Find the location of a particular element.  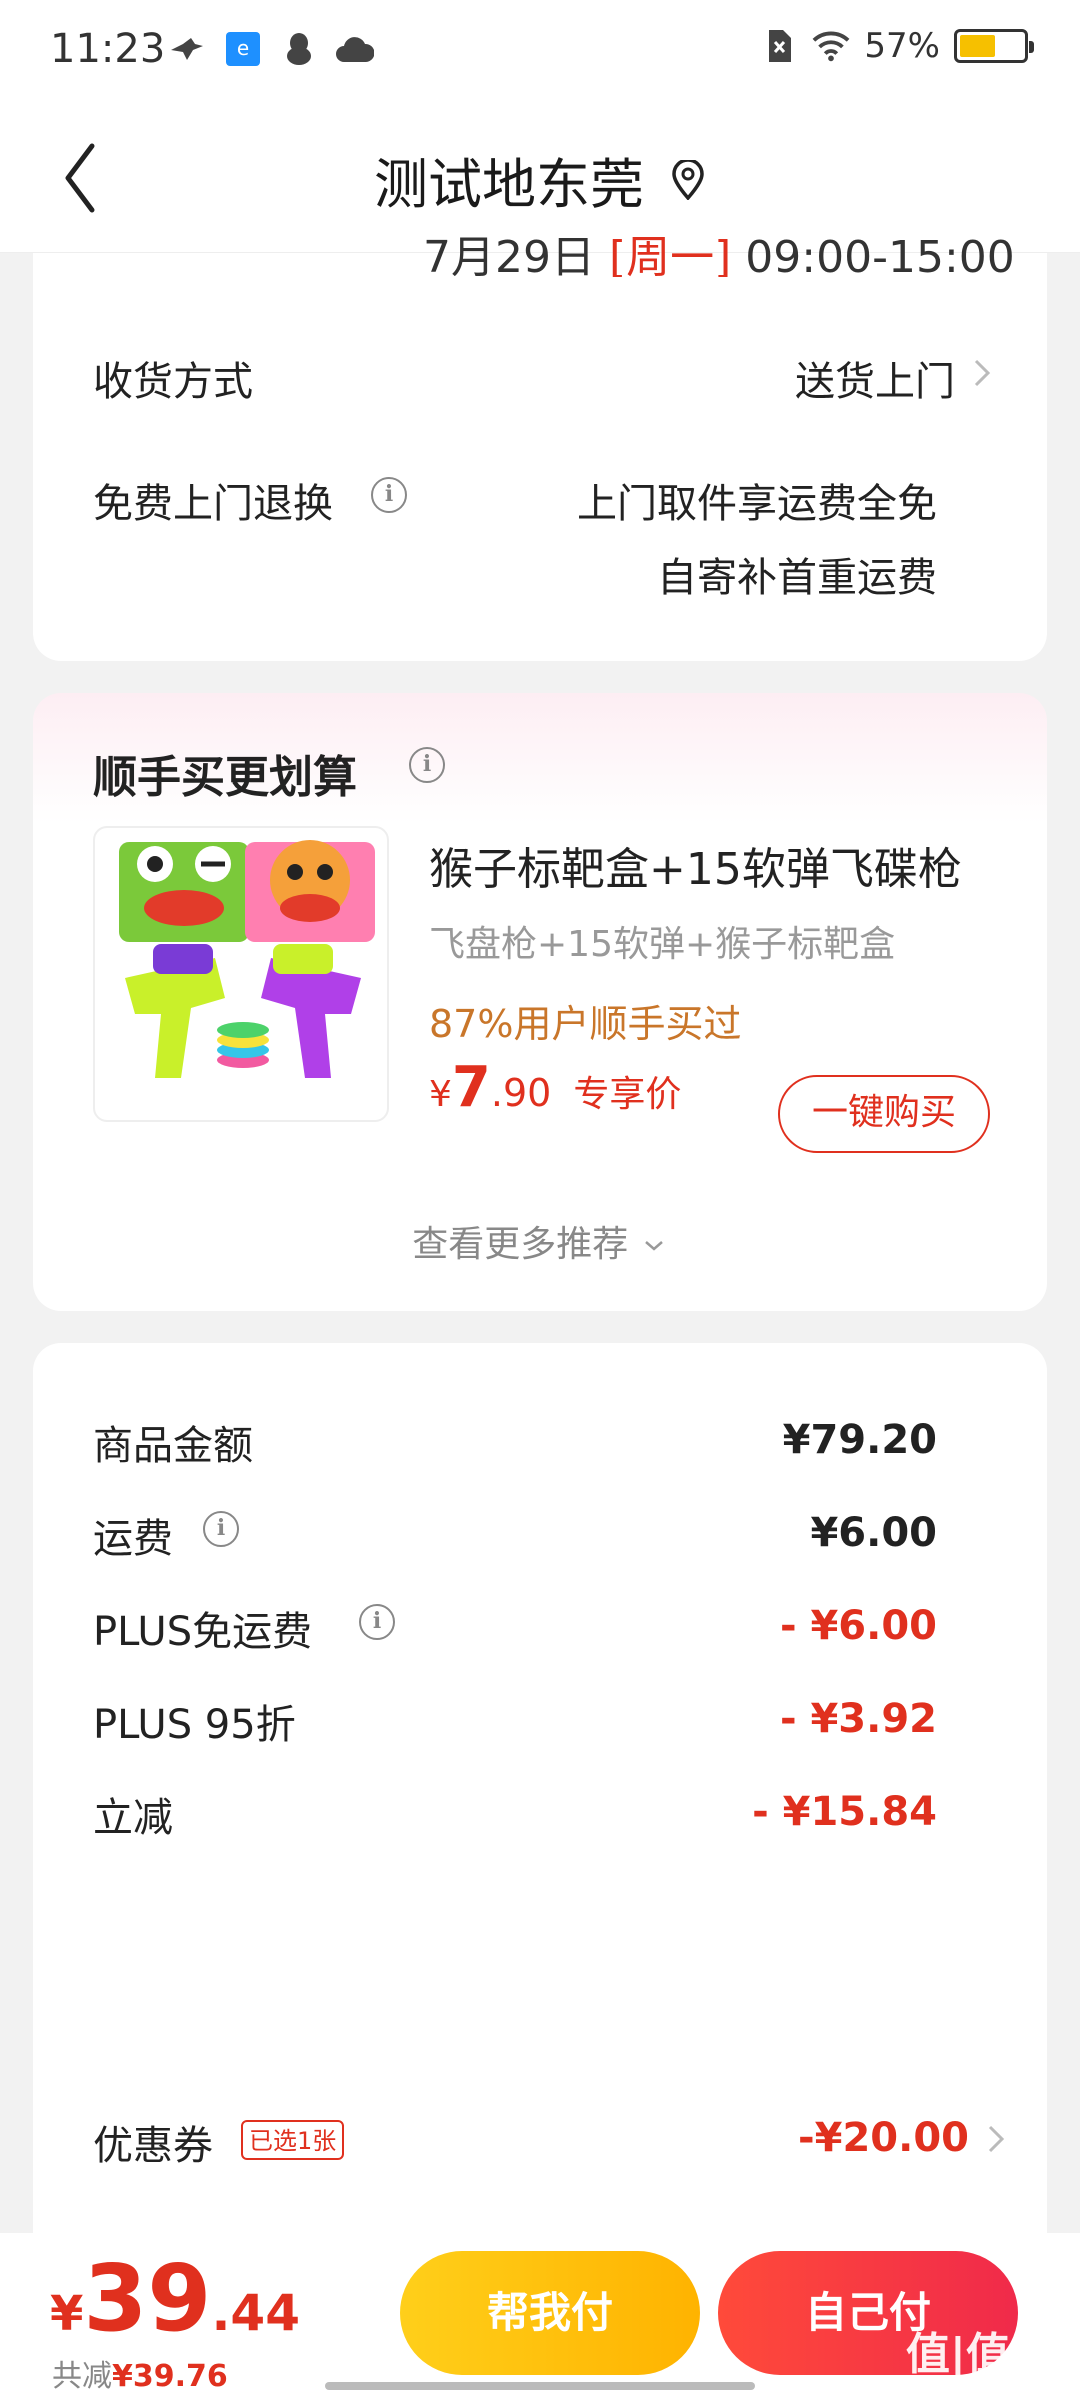

status-right: 57% is located at coordinates (897, 46).